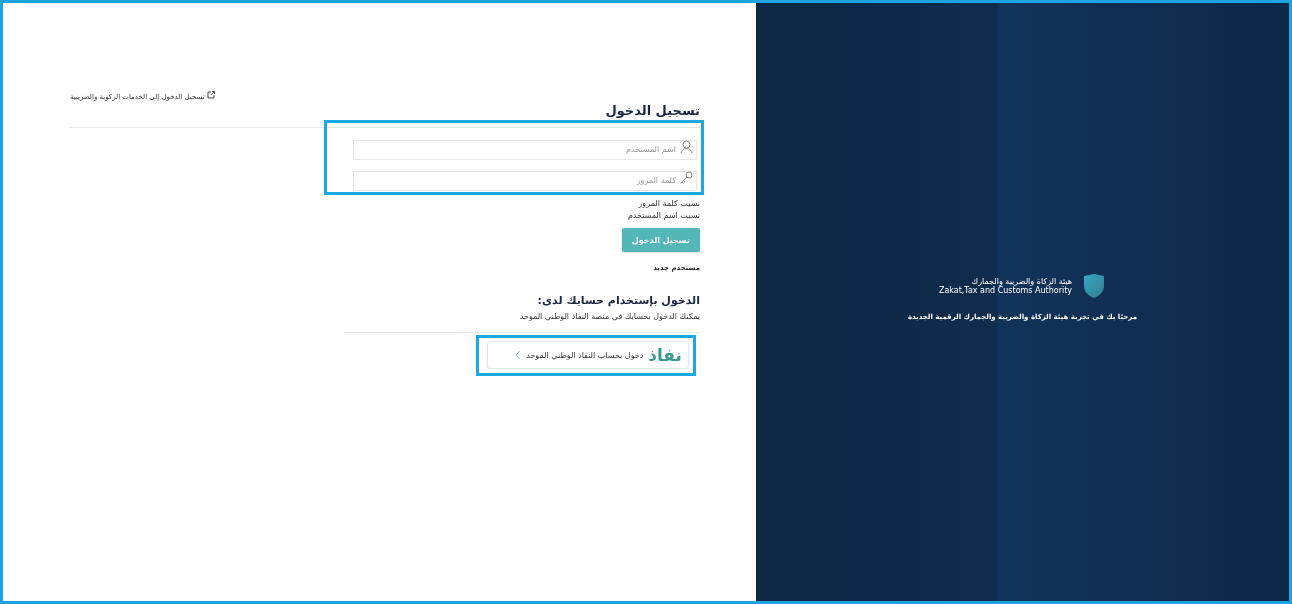 The image size is (1292, 604). What do you see at coordinates (210, 95) in the screenshot?
I see `external-link-icon` at bounding box center [210, 95].